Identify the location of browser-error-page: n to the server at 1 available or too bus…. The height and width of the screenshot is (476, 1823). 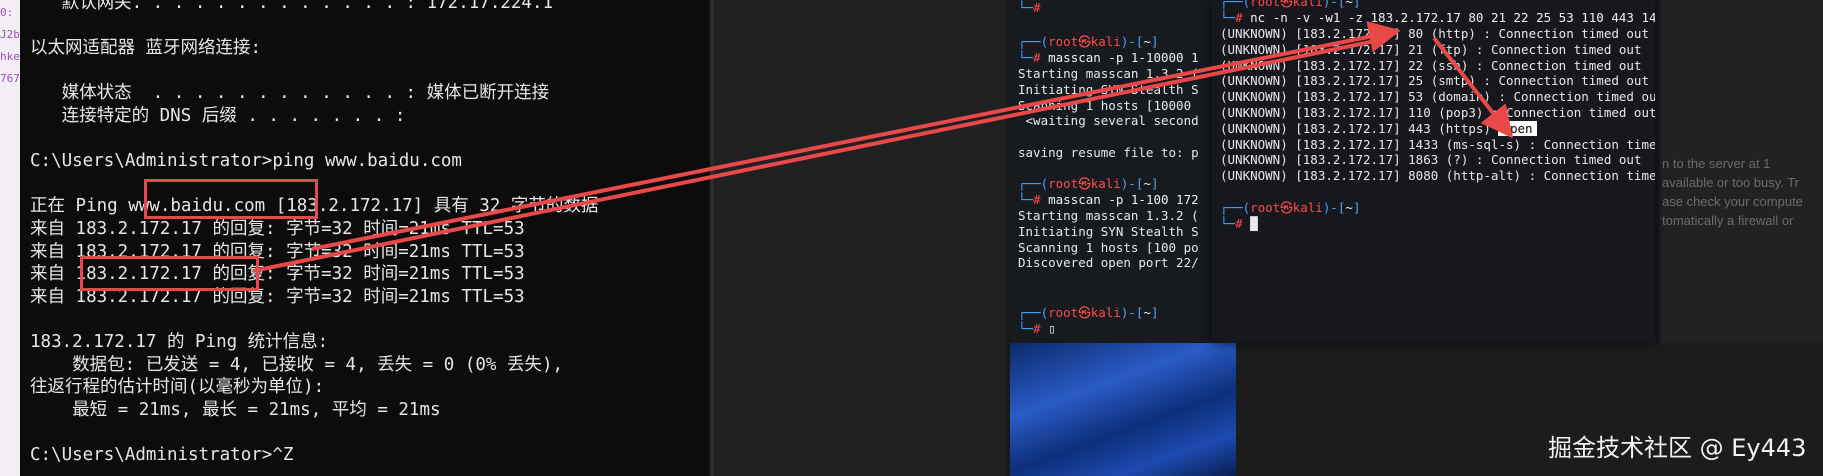
(1741, 171).